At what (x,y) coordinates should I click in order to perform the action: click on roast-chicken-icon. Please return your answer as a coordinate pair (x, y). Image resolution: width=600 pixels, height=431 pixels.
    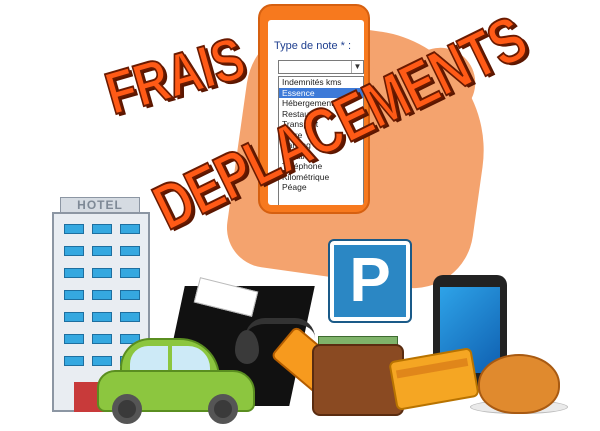
    Looking at the image, I should click on (519, 384).